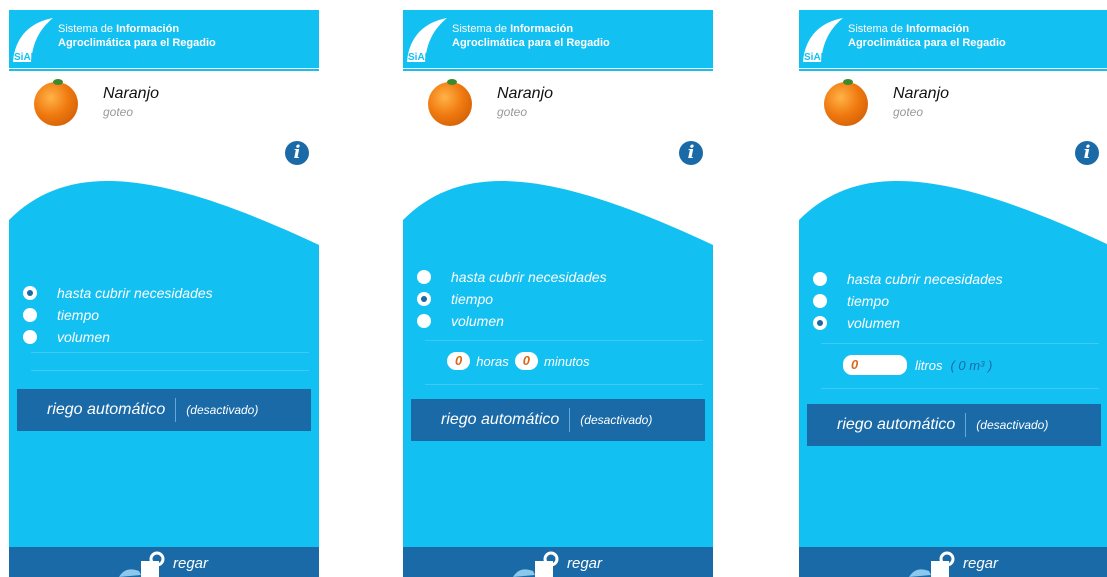  What do you see at coordinates (875, 365) in the screenshot?
I see `litros-input: 0` at bounding box center [875, 365].